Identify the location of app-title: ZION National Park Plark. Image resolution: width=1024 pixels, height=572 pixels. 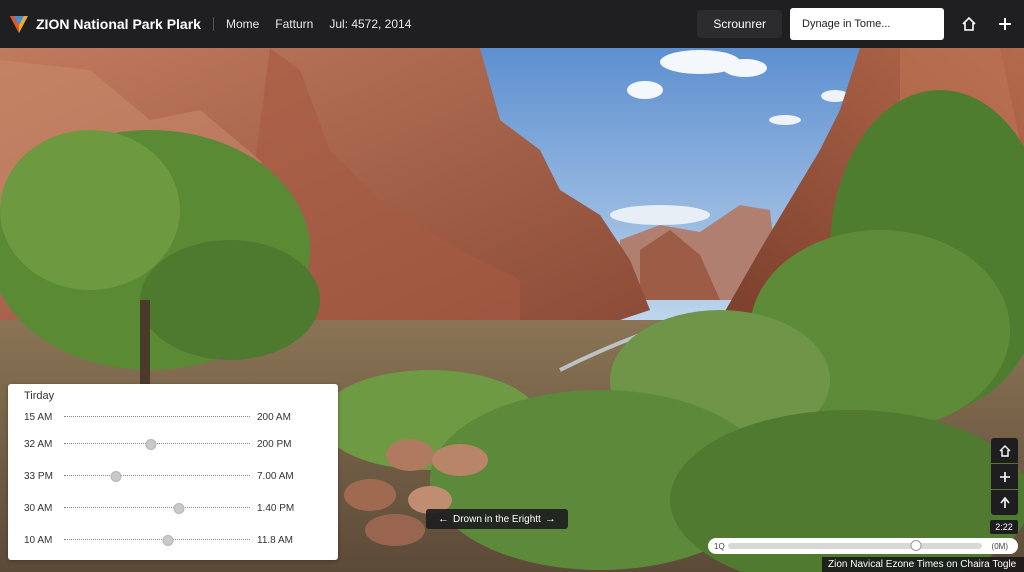
(118, 24).